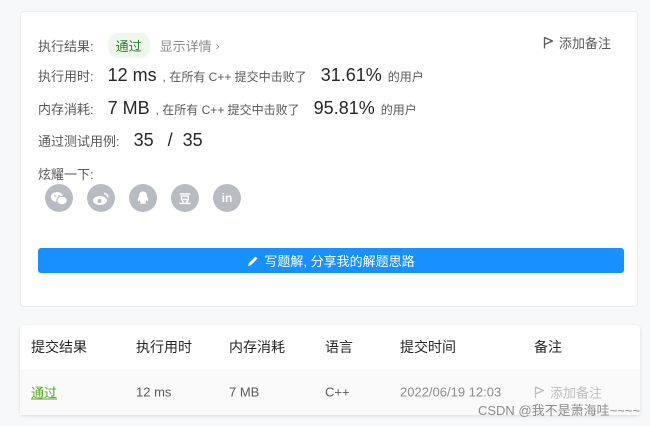 This screenshot has width=650, height=426. What do you see at coordinates (584, 43) in the screenshot?
I see `add-note-label: 添加备注` at bounding box center [584, 43].